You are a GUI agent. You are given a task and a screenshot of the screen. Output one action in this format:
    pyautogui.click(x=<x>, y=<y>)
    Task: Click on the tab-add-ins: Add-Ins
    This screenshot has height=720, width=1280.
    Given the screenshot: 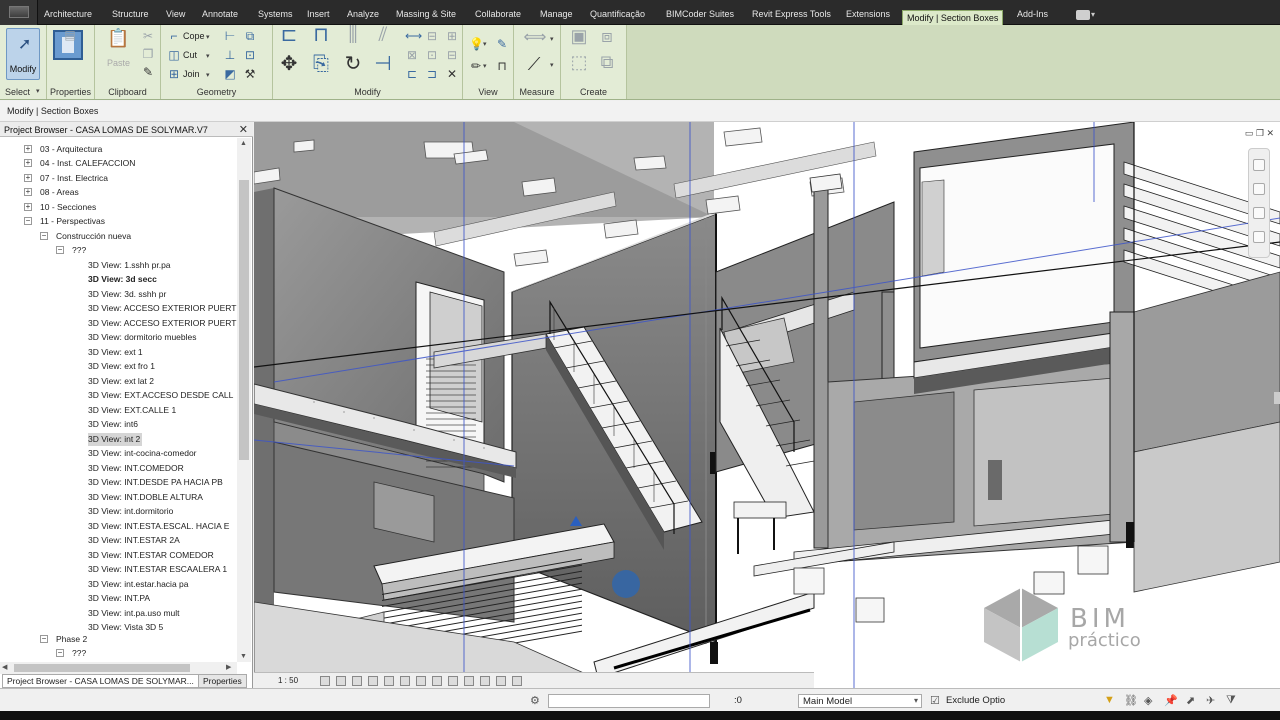 What is the action you would take?
    pyautogui.click(x=1032, y=14)
    